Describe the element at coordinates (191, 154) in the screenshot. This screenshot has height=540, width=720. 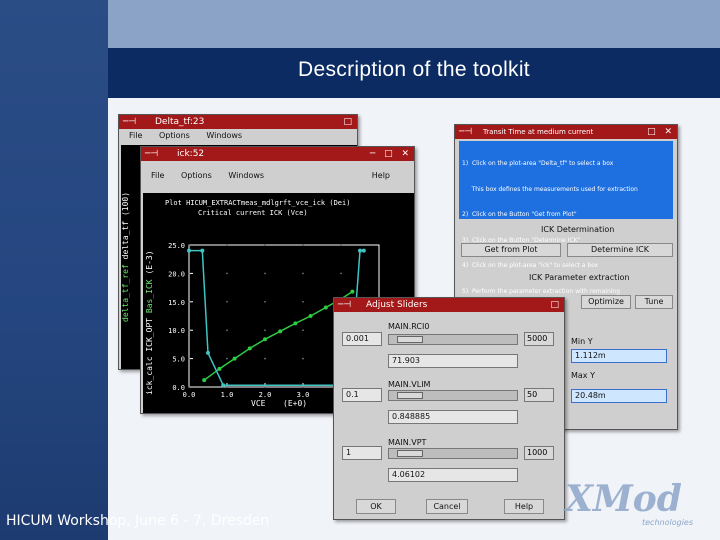
I see `ick-title: ick:52` at that location.